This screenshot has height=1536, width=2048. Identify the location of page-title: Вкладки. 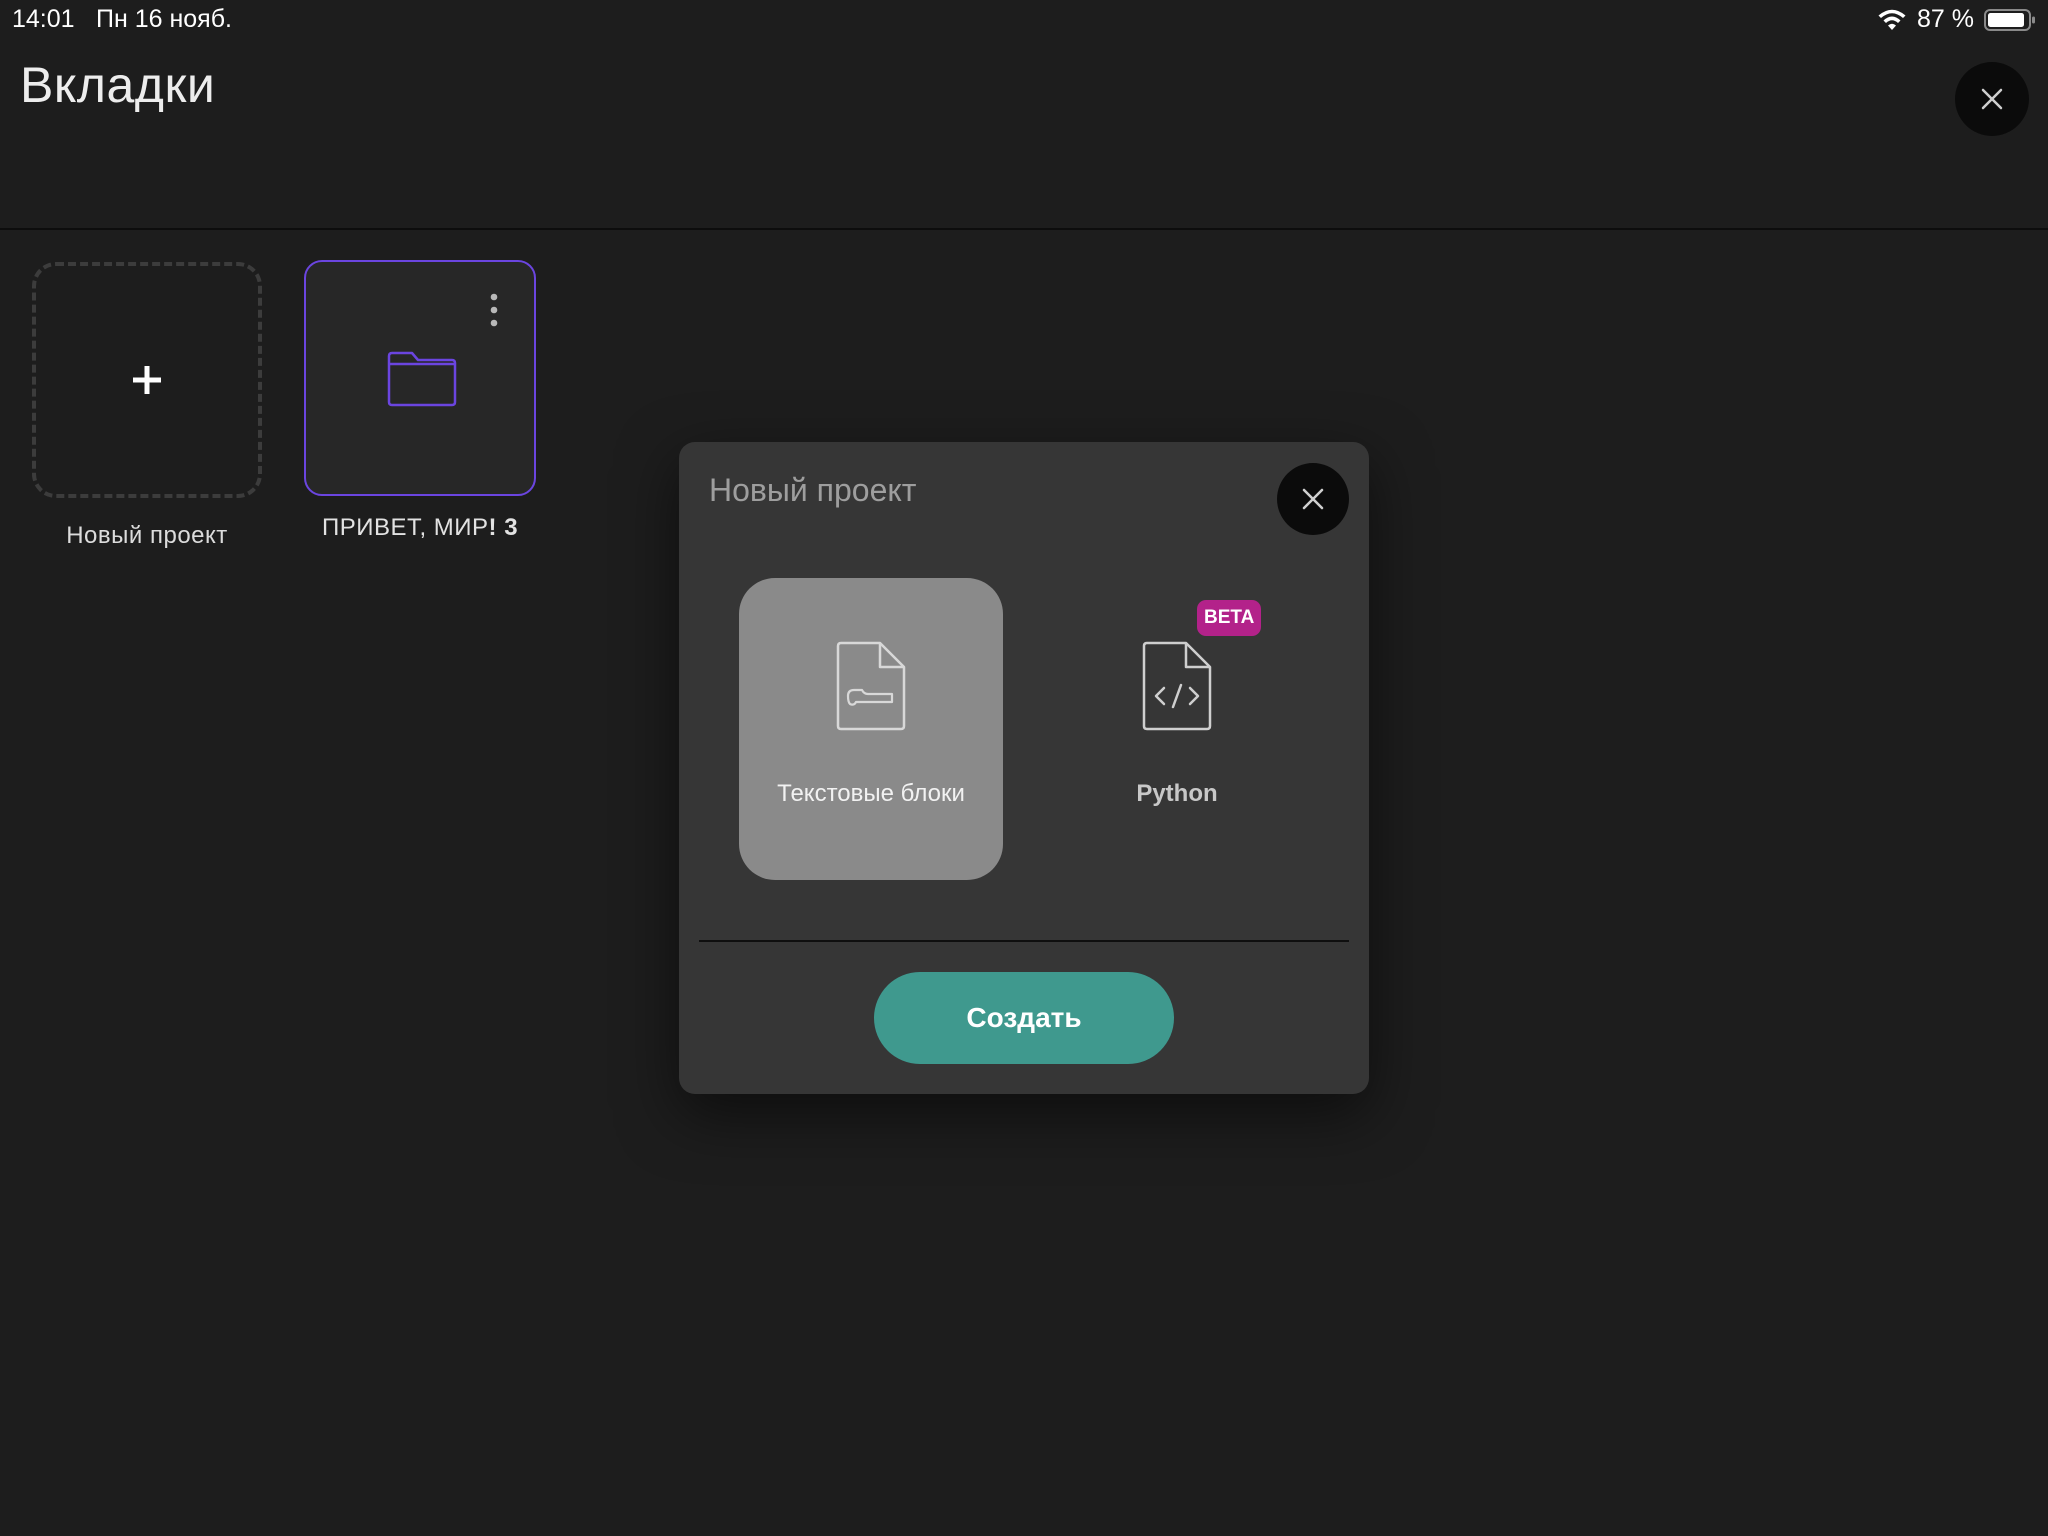
(118, 85).